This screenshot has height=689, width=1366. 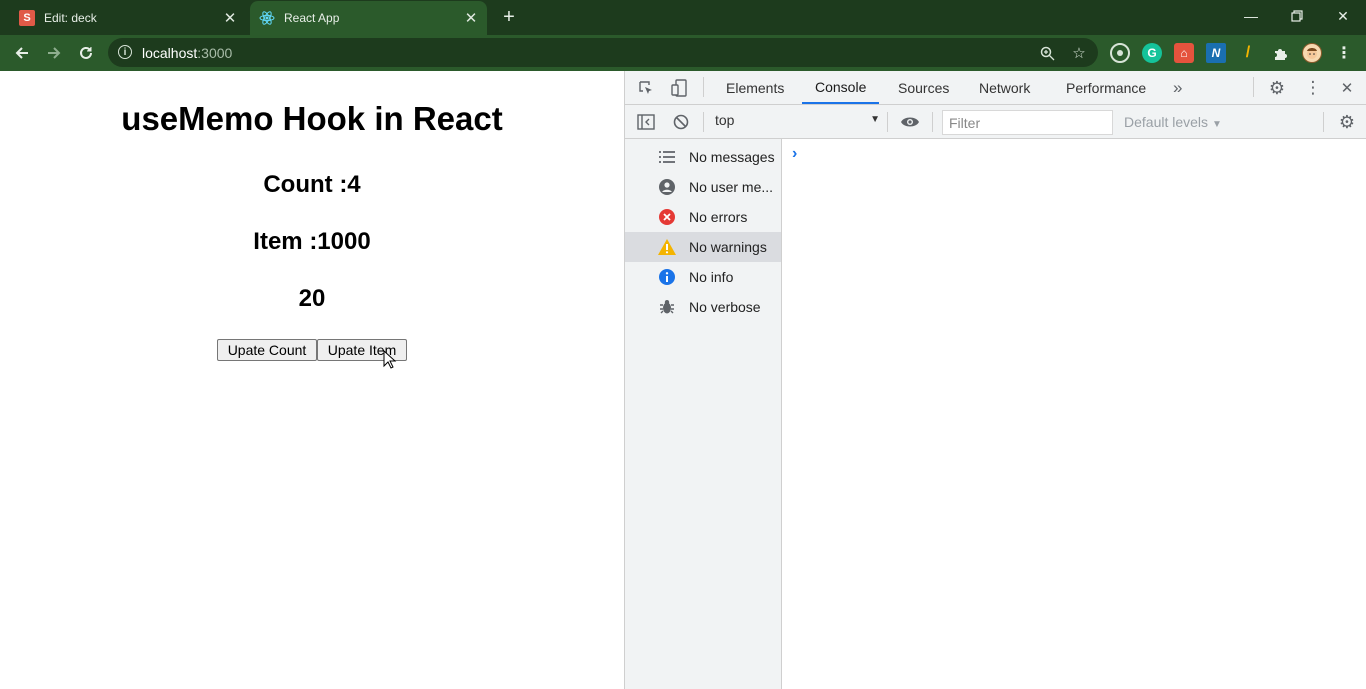 What do you see at coordinates (1343, 16) in the screenshot?
I see `window-close-icon: ✕` at bounding box center [1343, 16].